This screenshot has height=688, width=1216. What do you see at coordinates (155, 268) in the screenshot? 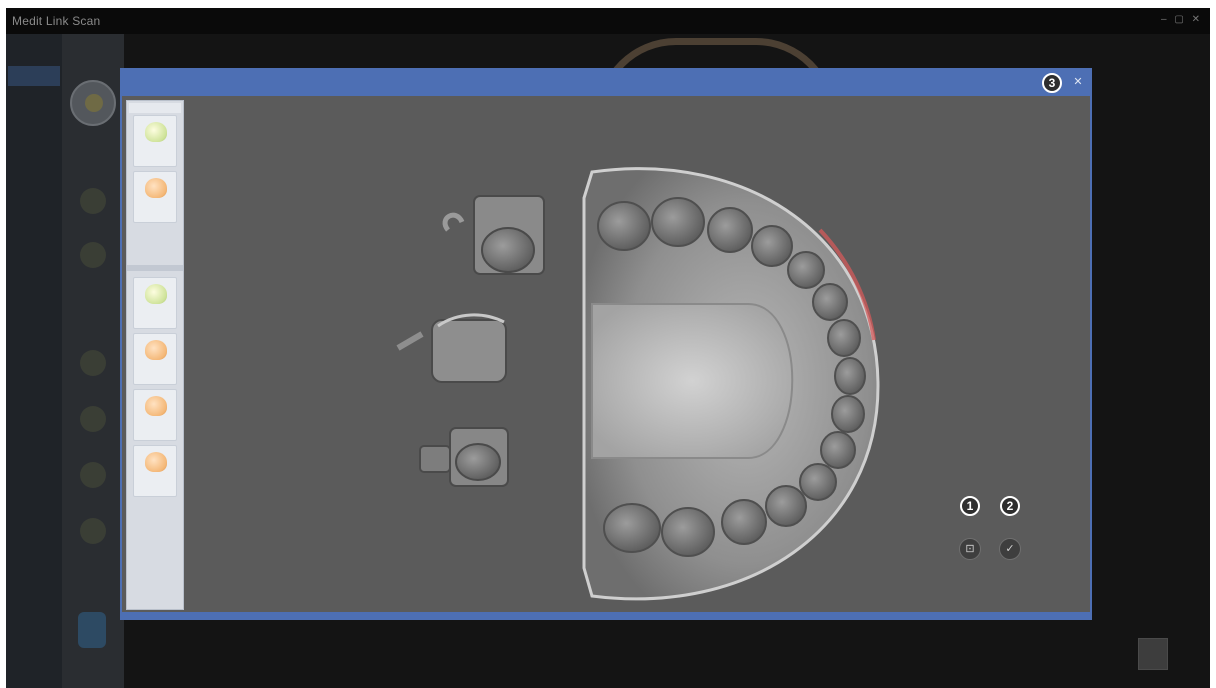
I see `group-separator` at bounding box center [155, 268].